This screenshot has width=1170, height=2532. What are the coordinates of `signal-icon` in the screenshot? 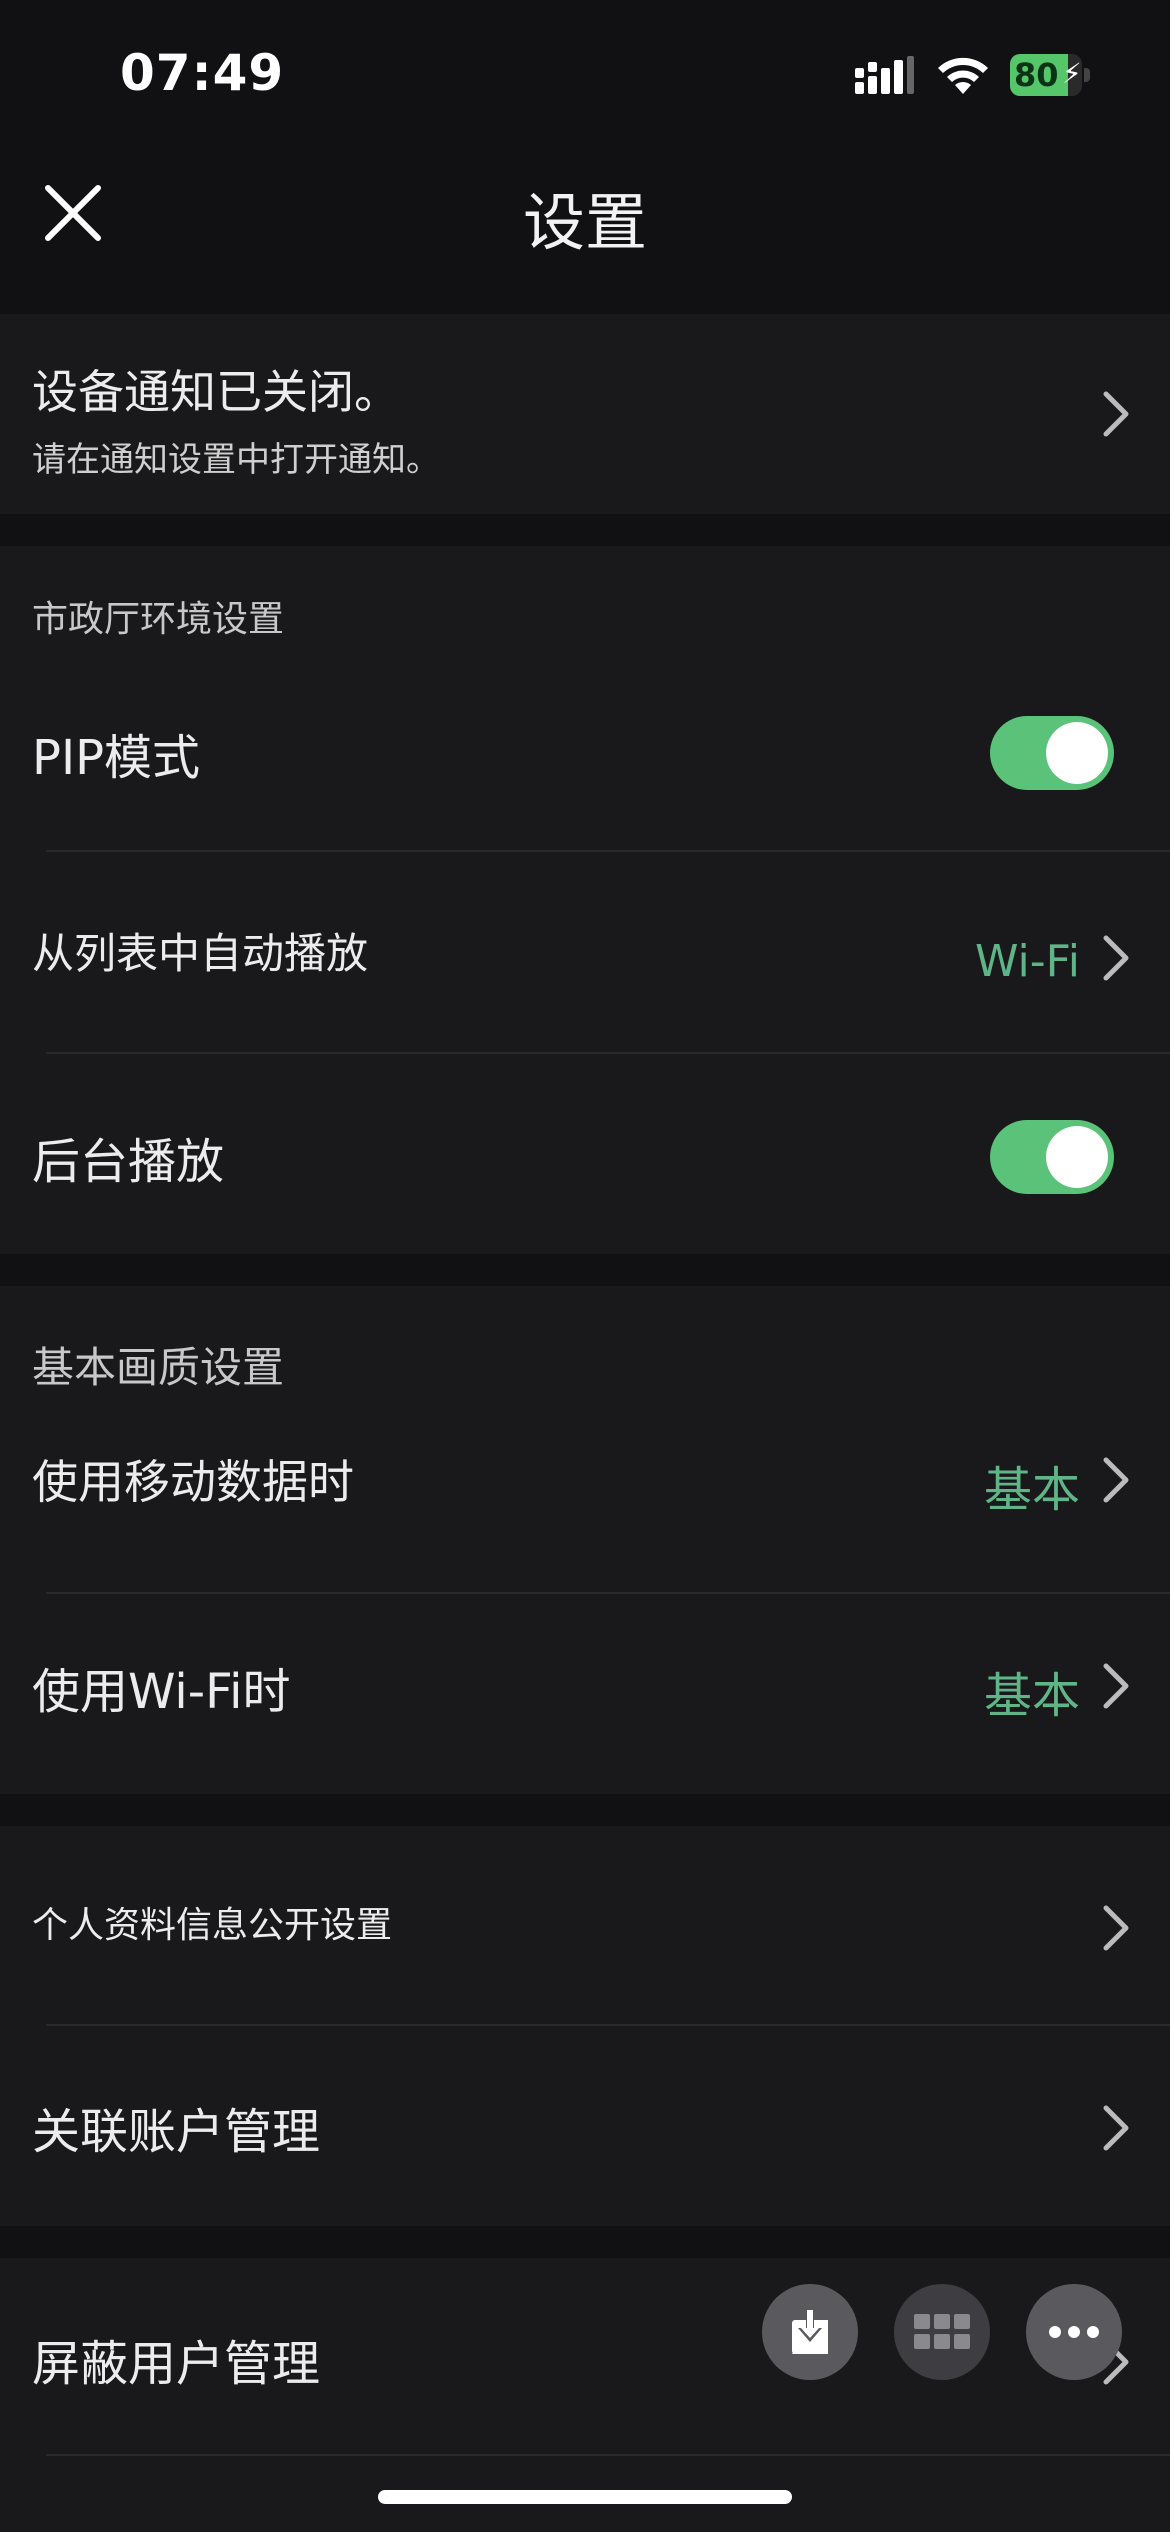 It's located at (884, 75).